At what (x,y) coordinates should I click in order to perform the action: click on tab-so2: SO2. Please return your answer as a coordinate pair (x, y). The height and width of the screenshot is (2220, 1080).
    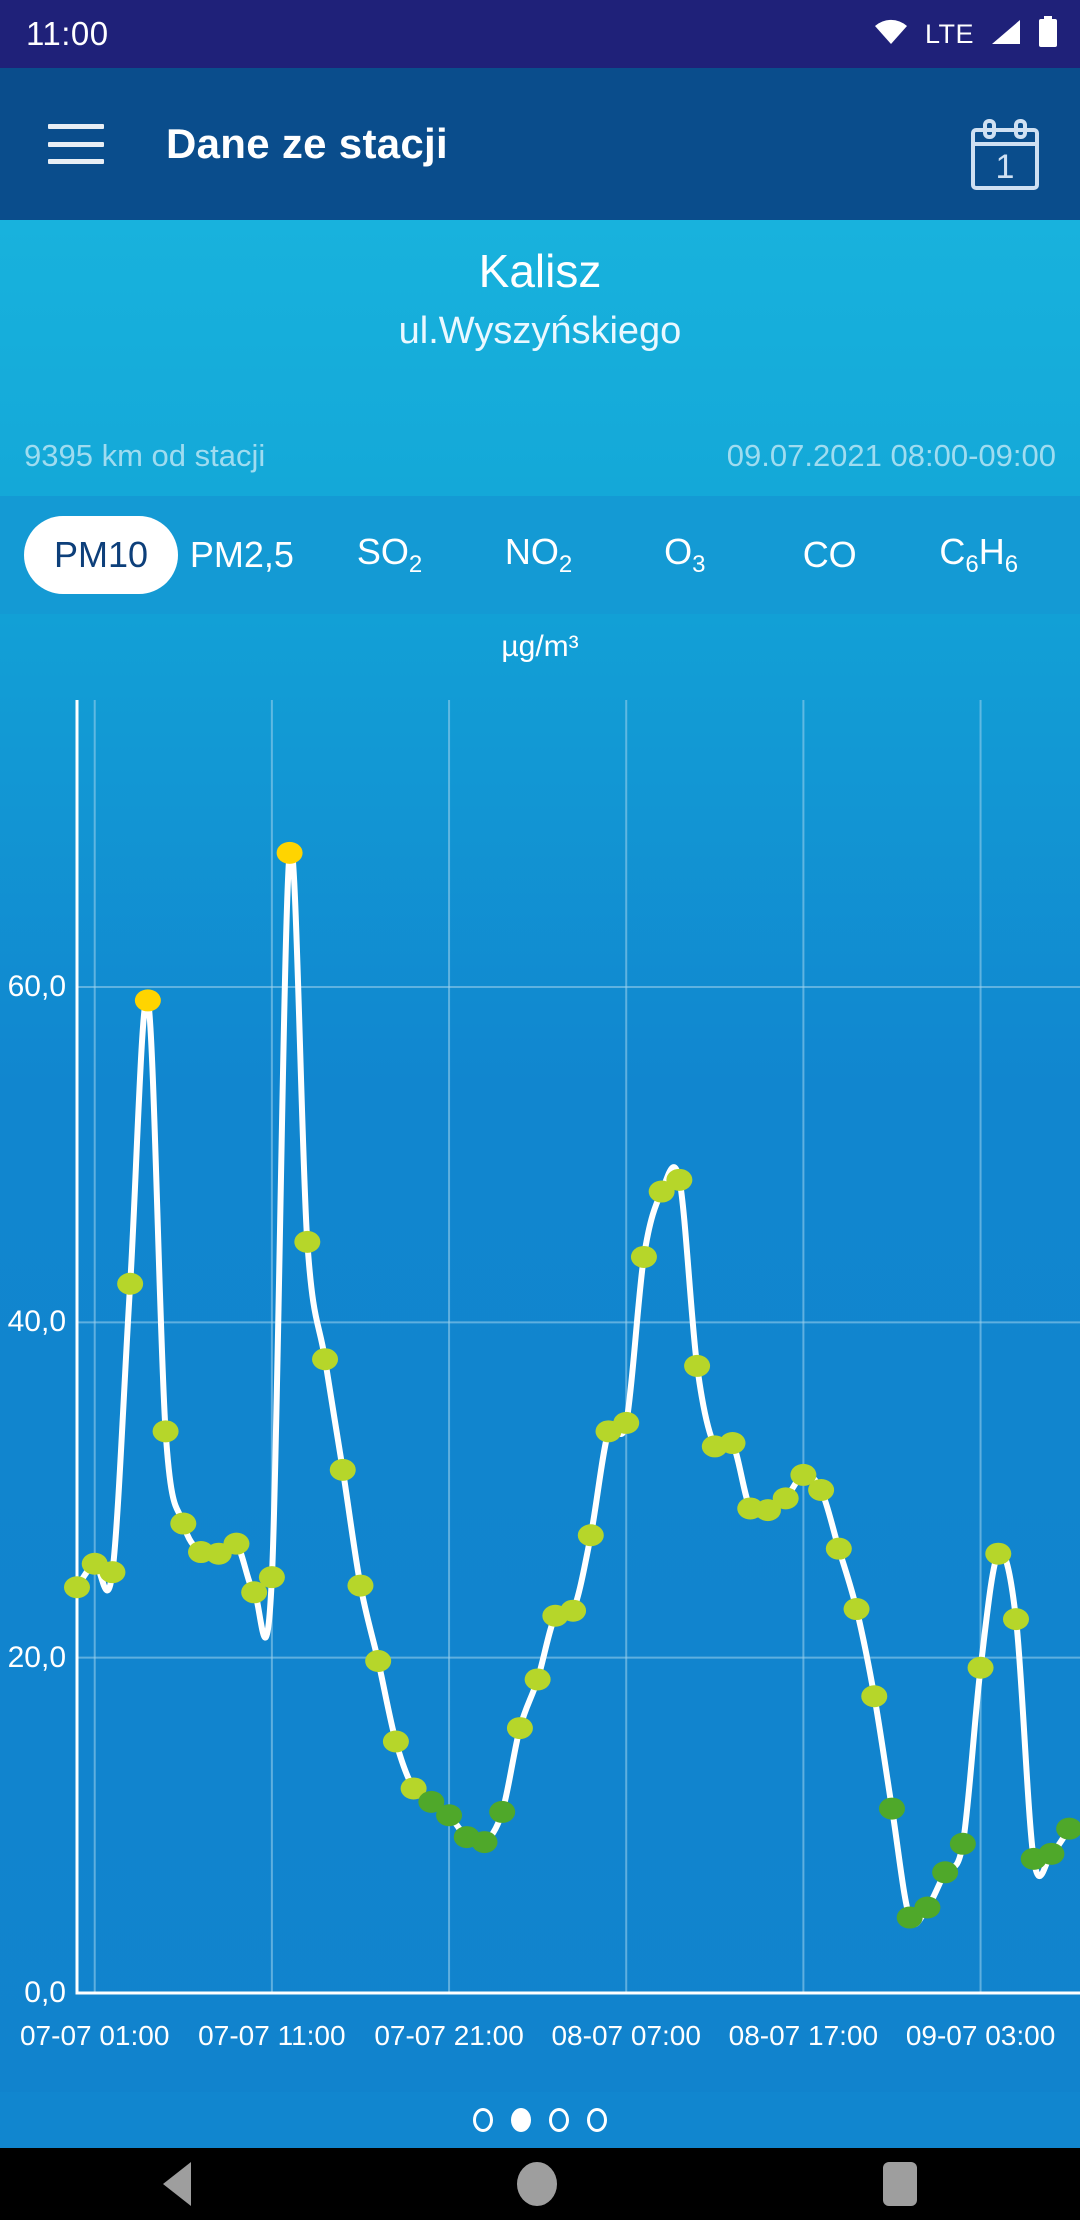
    Looking at the image, I should click on (389, 555).